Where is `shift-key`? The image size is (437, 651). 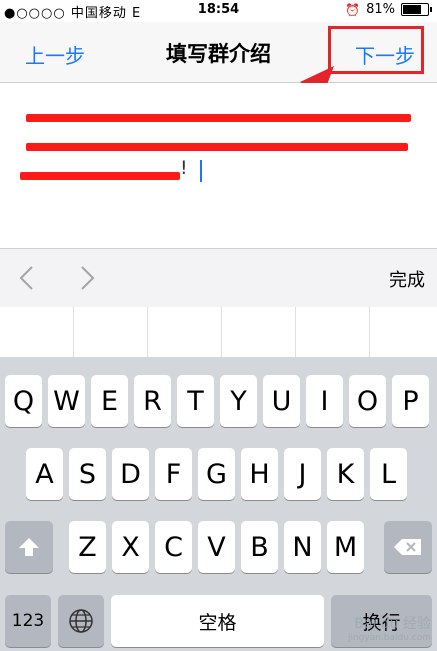
shift-key is located at coordinates (29, 547).